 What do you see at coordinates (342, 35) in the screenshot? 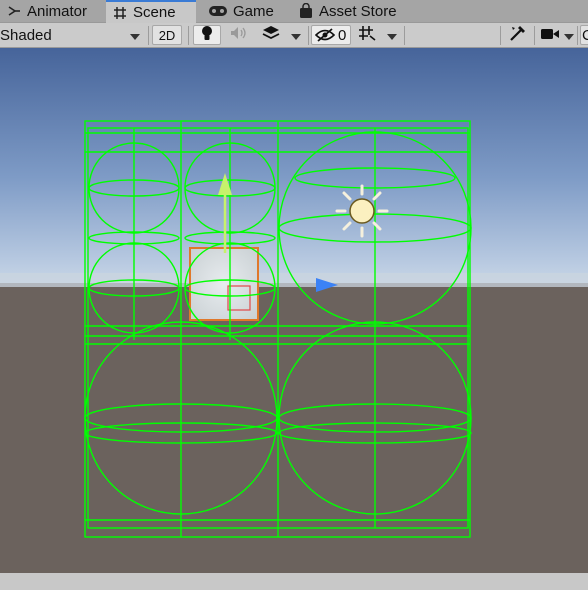
I see `hidden-count: 0` at bounding box center [342, 35].